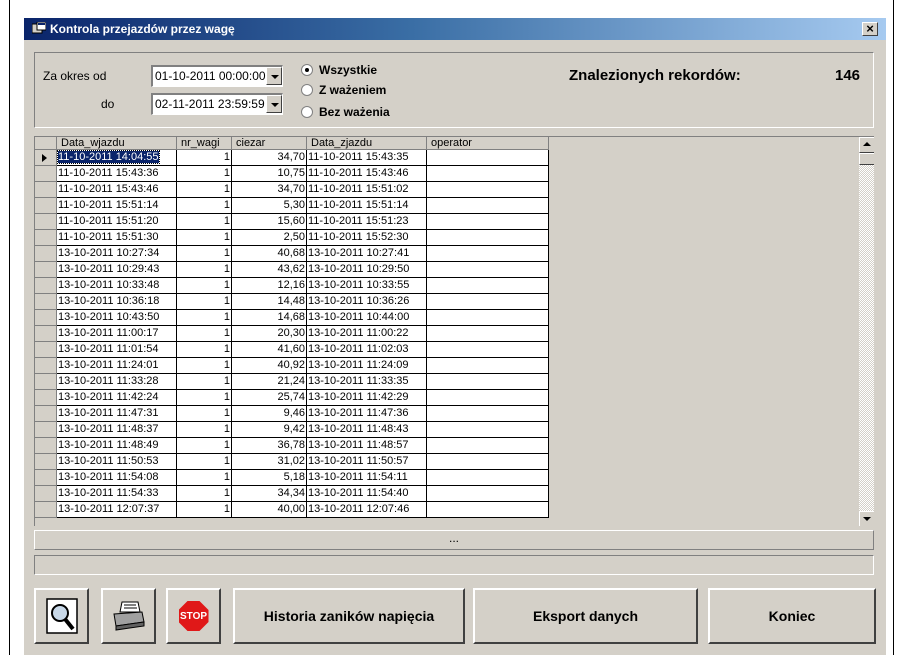 The height and width of the screenshot is (655, 898). Describe the element at coordinates (117, 478) in the screenshot. I see `table-cell: 13-10-2011 11:54:08` at that location.